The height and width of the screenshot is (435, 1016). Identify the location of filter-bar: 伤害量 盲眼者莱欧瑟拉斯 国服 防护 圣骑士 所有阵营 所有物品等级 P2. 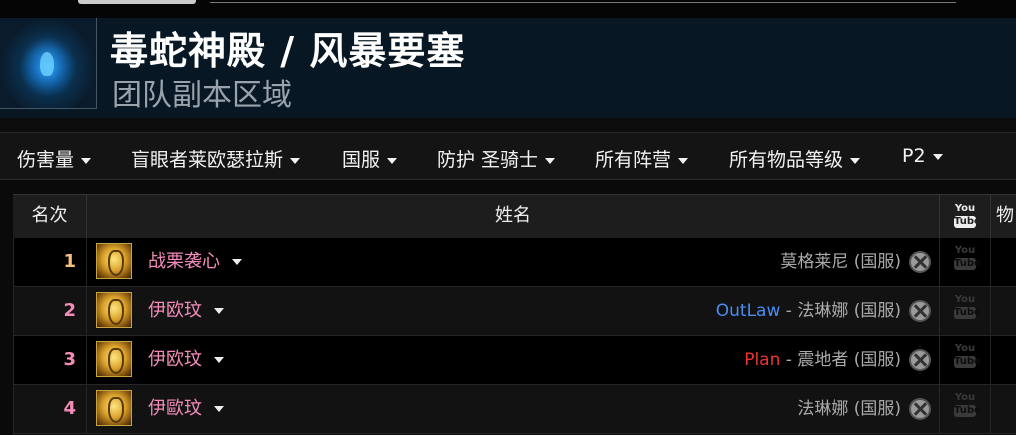
(508, 156).